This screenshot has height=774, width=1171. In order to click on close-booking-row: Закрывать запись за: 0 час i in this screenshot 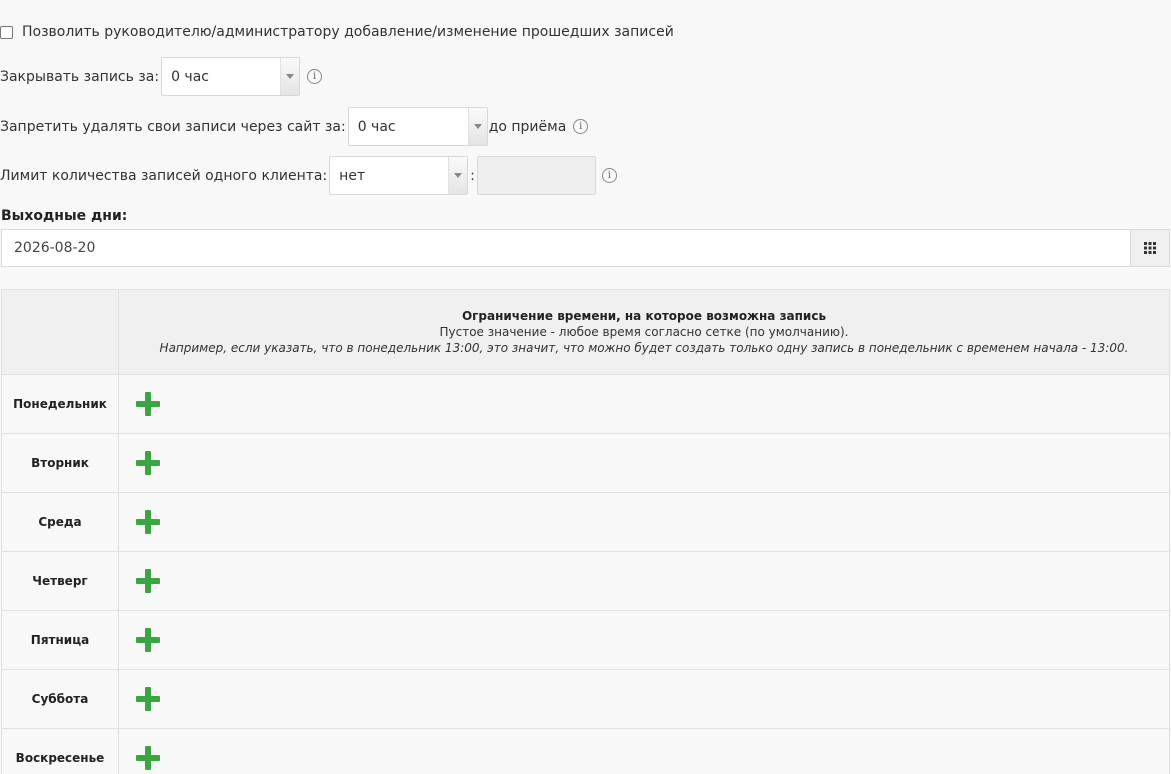, I will do `click(161, 76)`.